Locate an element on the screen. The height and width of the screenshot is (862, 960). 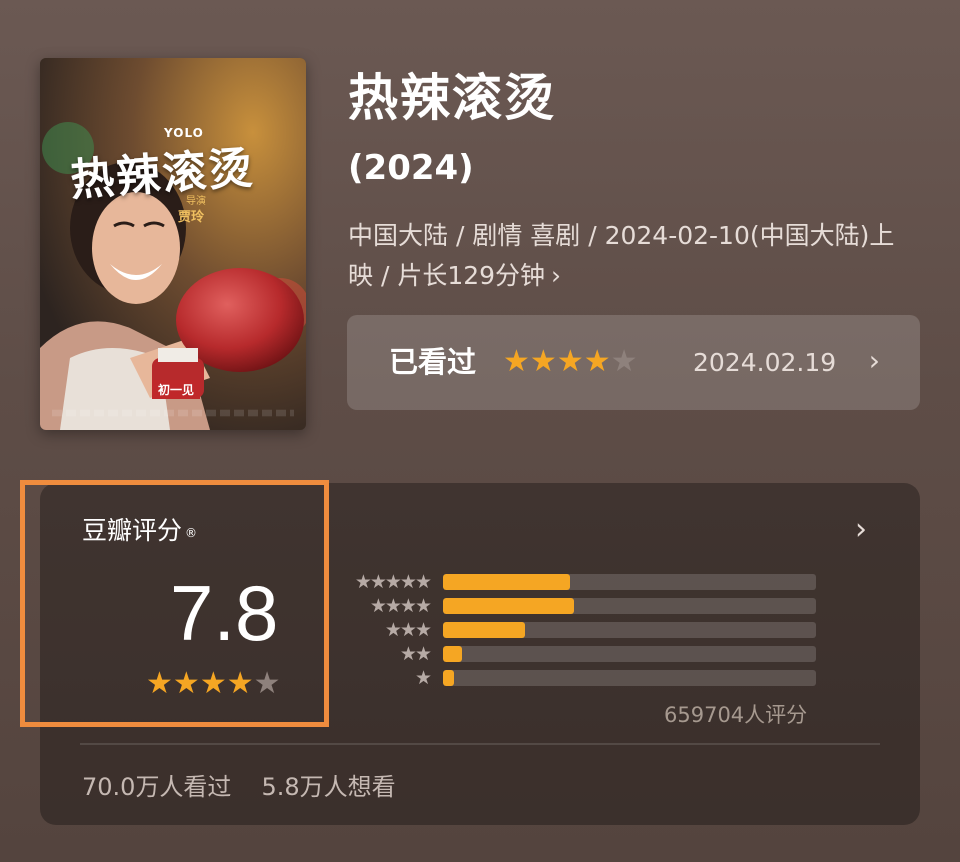
distribution-star-label: ★★★★★ is located at coordinates (393, 582).